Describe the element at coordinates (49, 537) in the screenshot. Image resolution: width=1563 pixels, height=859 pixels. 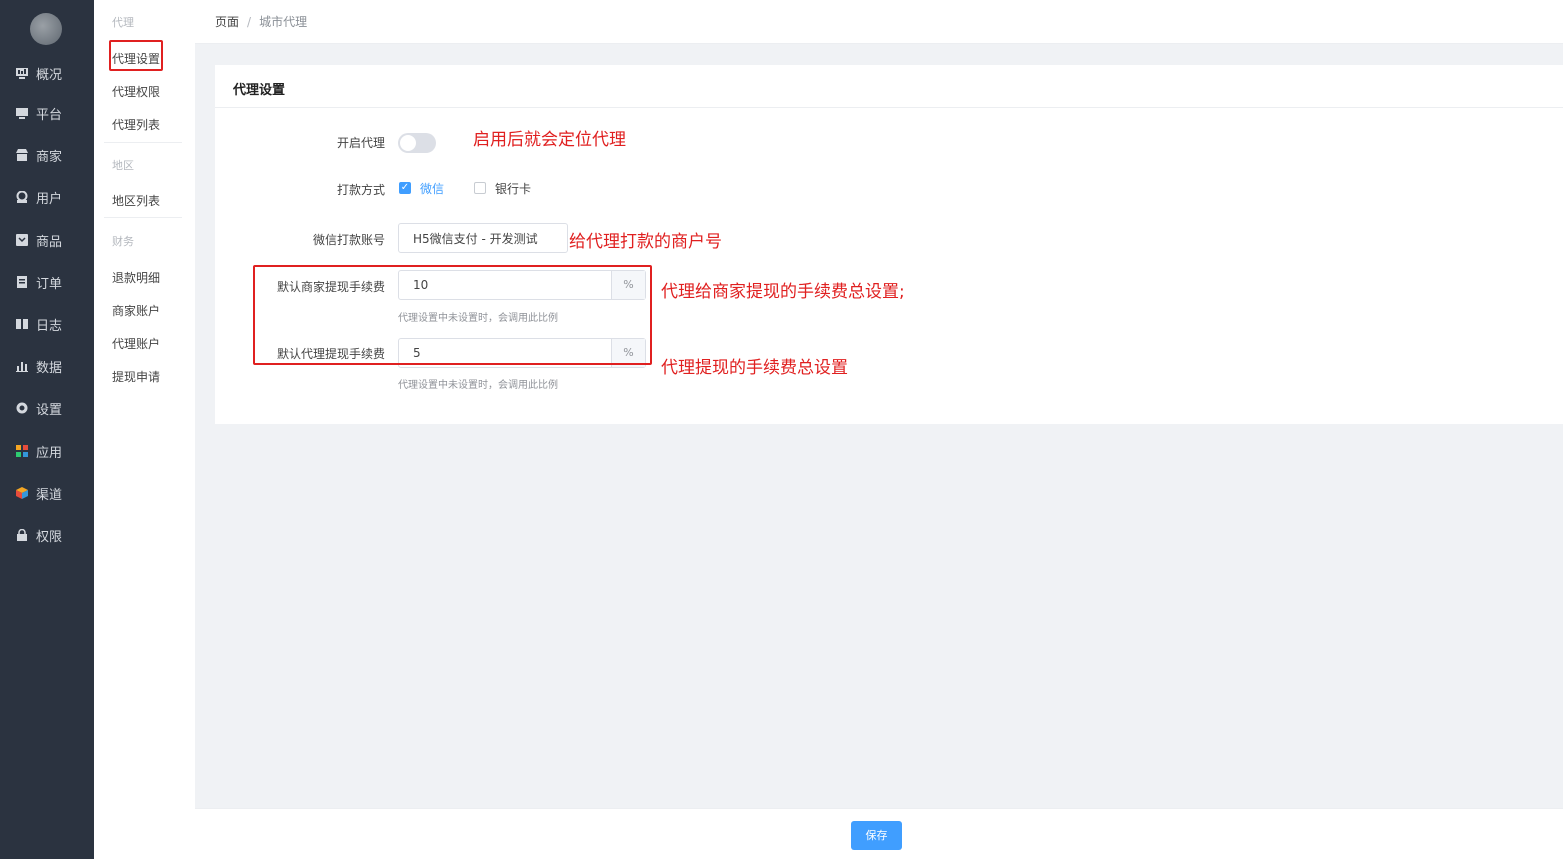
I see `nav-item-label: 权限` at that location.